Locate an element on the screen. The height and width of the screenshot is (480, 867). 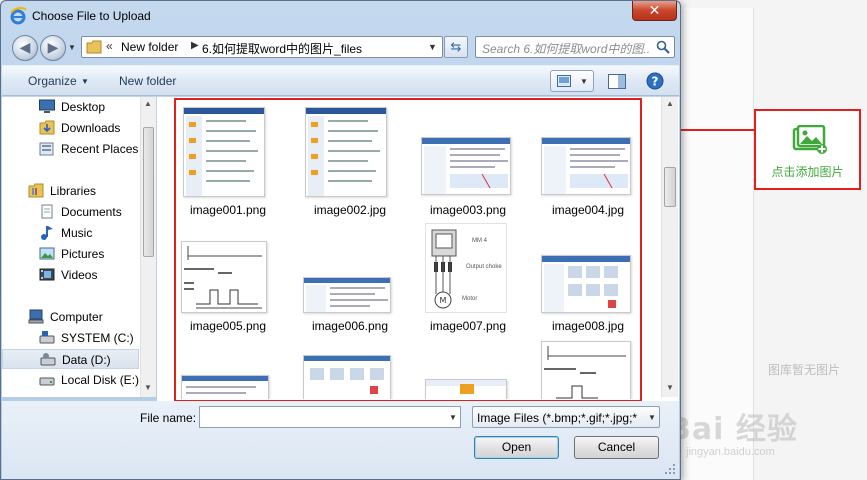
nav-label: Data (D:) is located at coordinates (86, 360).